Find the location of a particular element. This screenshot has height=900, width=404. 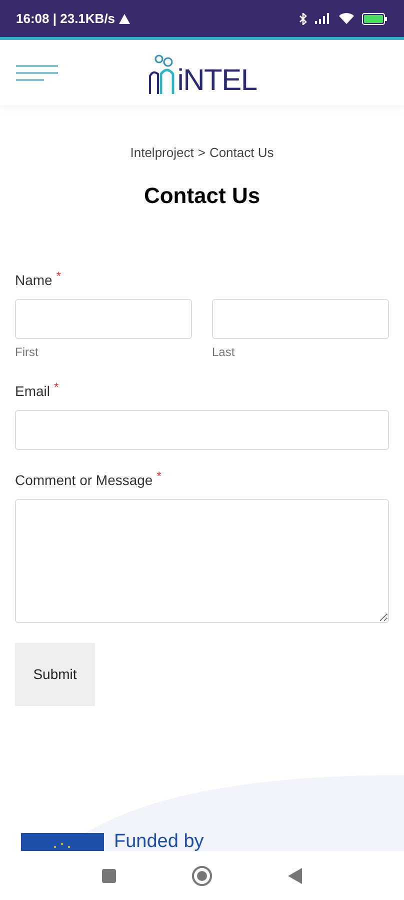

menu-button is located at coordinates (37, 73).